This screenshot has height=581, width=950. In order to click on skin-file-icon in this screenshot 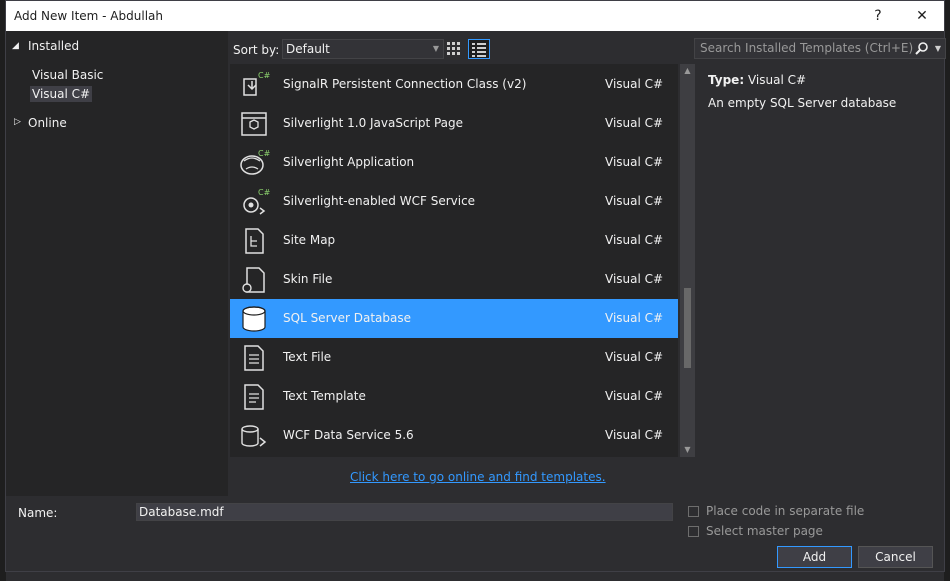, I will do `click(253, 280)`.